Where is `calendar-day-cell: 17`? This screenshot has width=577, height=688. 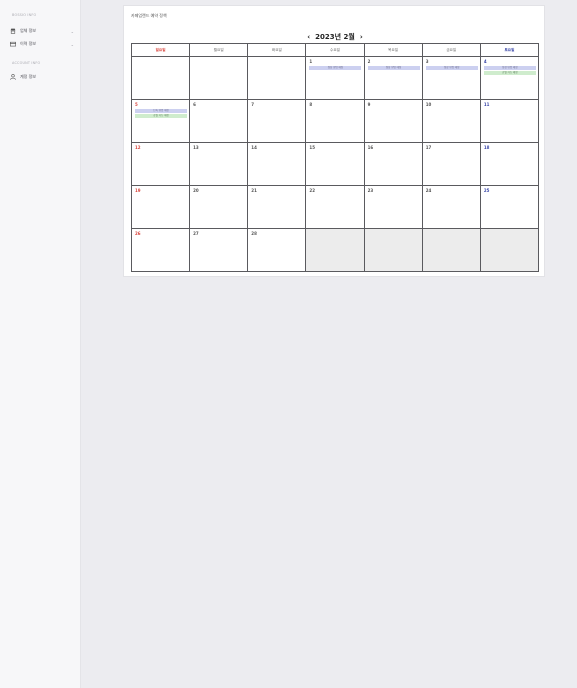
calendar-day-cell: 17 is located at coordinates (451, 164).